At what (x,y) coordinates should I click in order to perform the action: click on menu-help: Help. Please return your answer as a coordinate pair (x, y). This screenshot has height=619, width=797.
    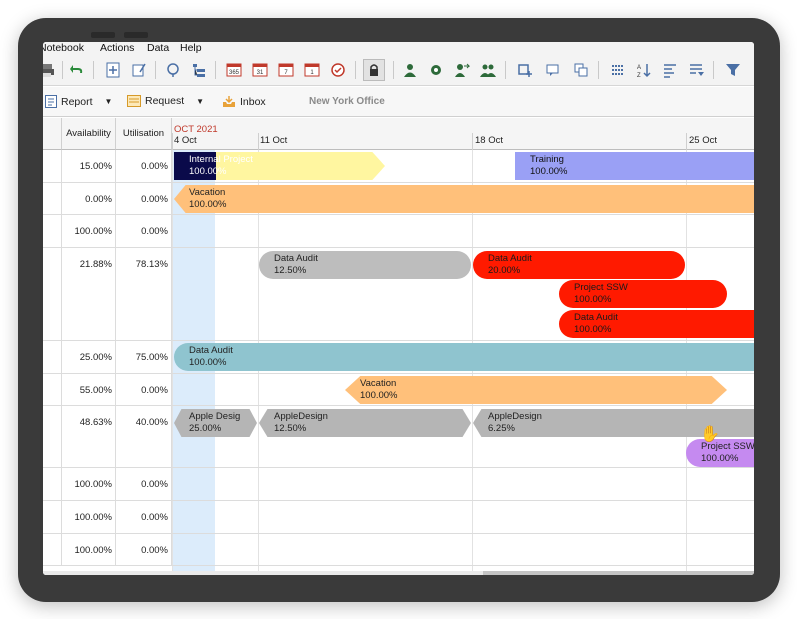
    Looking at the image, I should click on (191, 48).